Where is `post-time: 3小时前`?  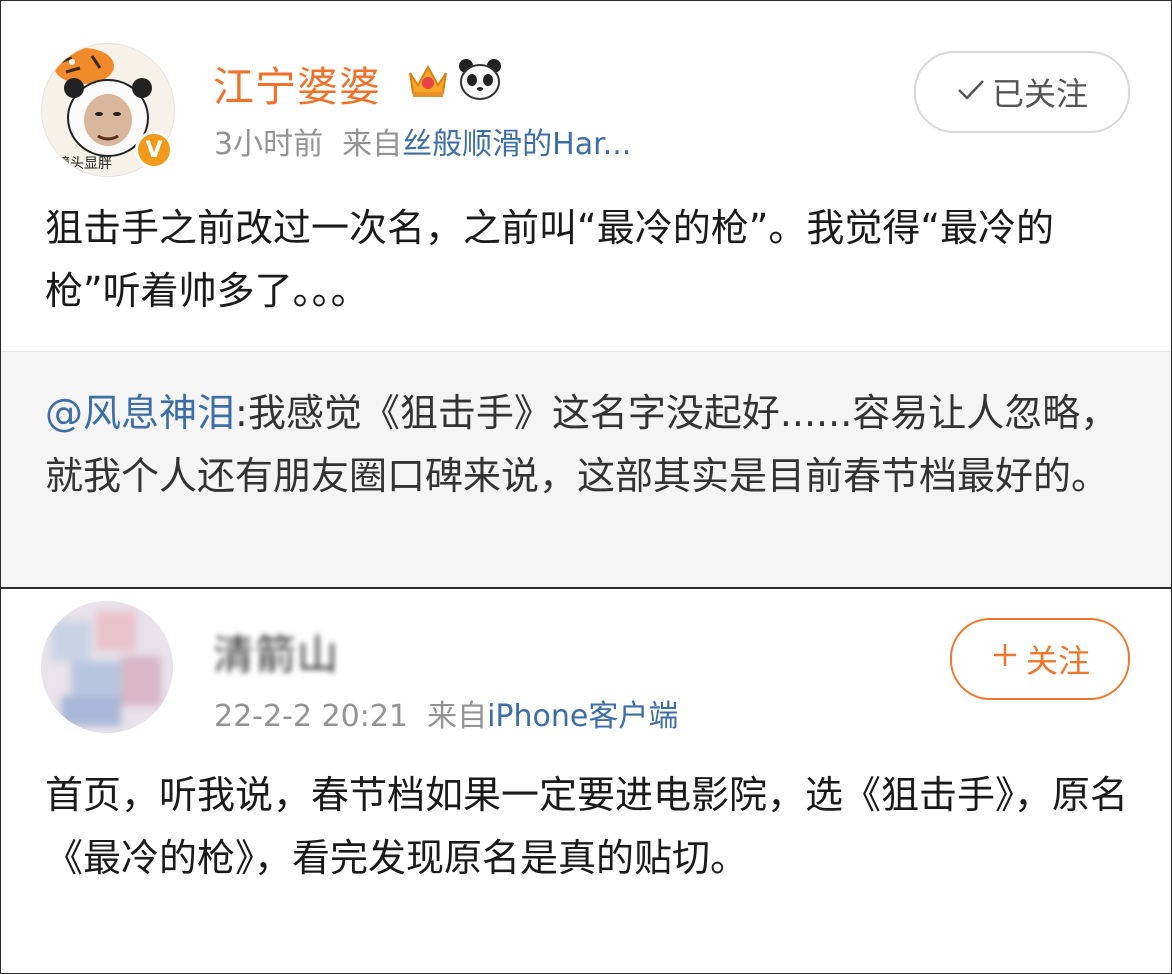
post-time: 3小时前 is located at coordinates (269, 144).